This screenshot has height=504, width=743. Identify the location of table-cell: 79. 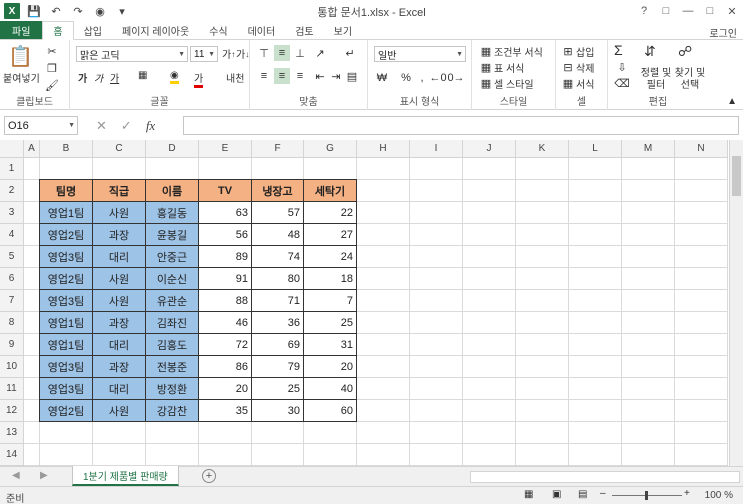
(277, 366).